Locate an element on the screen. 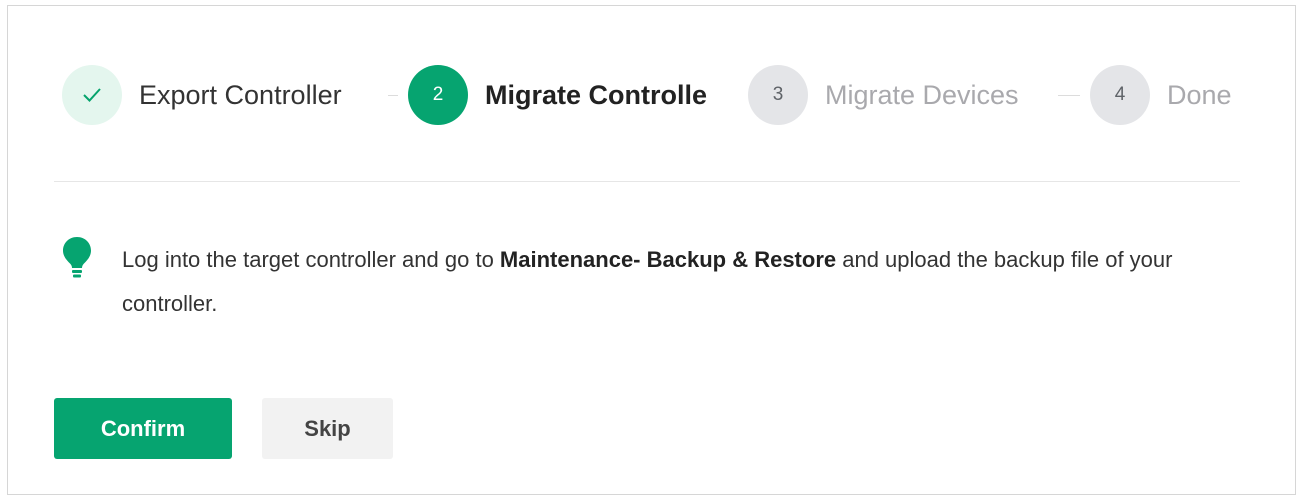 The height and width of the screenshot is (495, 1304). step-migrate-devices: 3 Migrate Devices is located at coordinates (883, 95).